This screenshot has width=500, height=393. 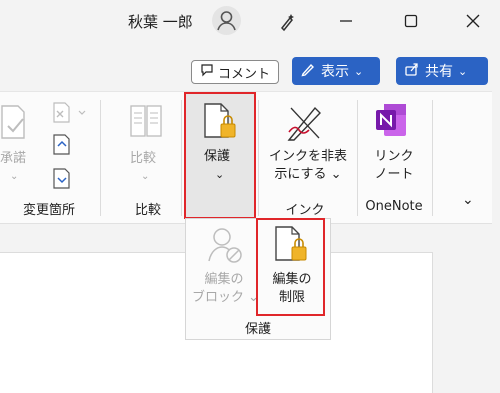 What do you see at coordinates (346, 21) in the screenshot?
I see `minimize-icon` at bounding box center [346, 21].